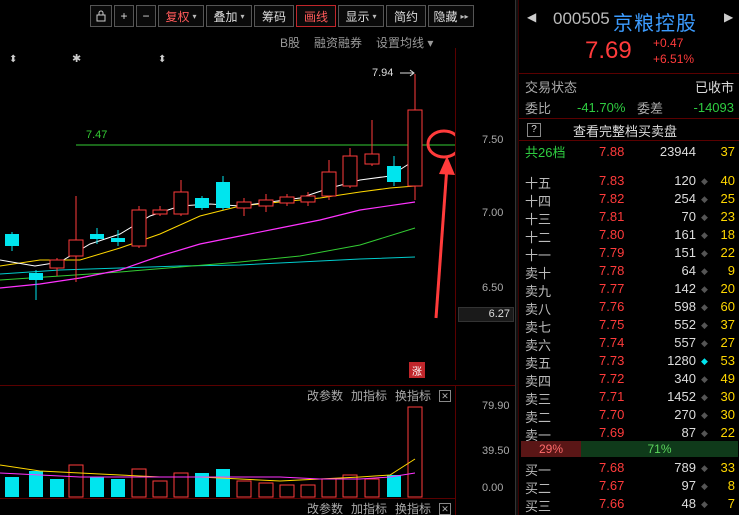  What do you see at coordinates (208, 254) in the screenshot?
I see `ma30-line` at bounding box center [208, 254].